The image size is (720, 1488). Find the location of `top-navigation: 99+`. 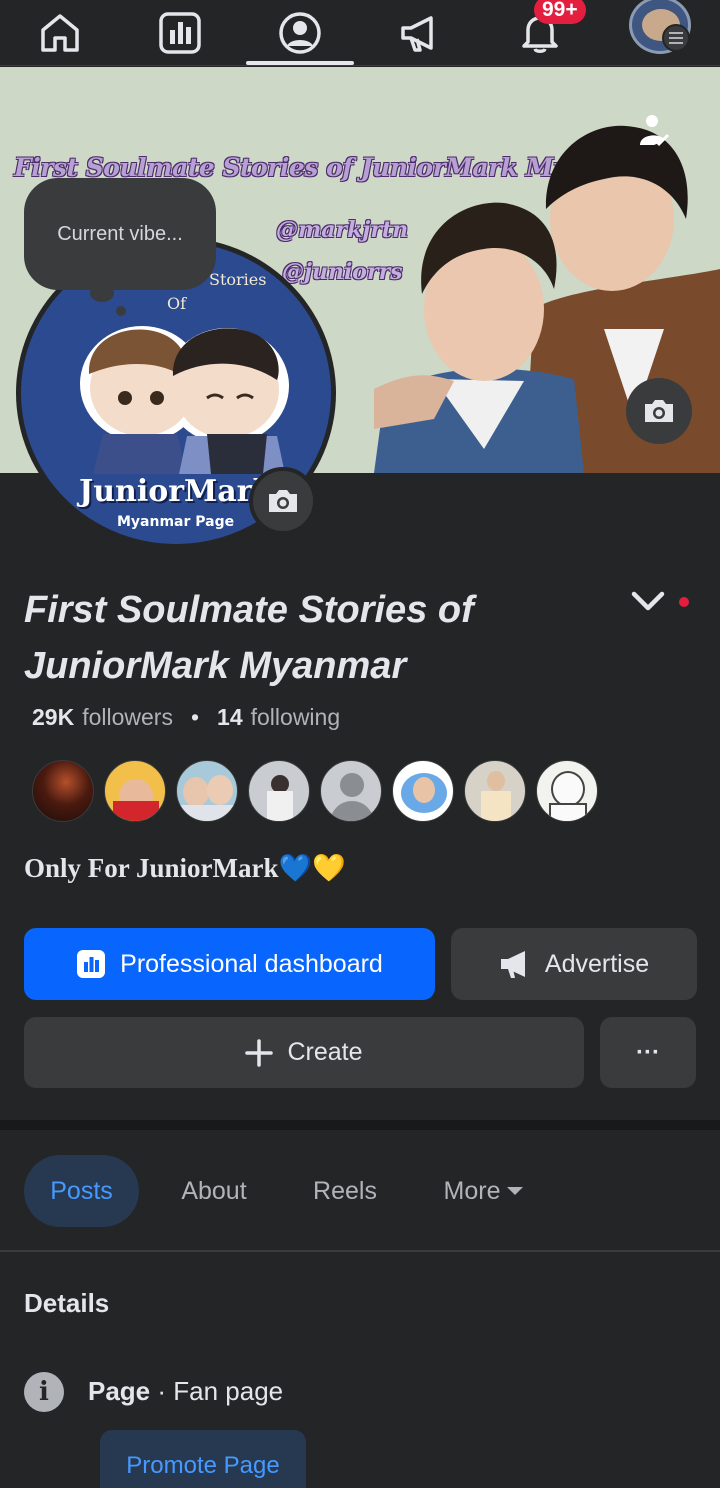

top-navigation: 99+ is located at coordinates (360, 33).